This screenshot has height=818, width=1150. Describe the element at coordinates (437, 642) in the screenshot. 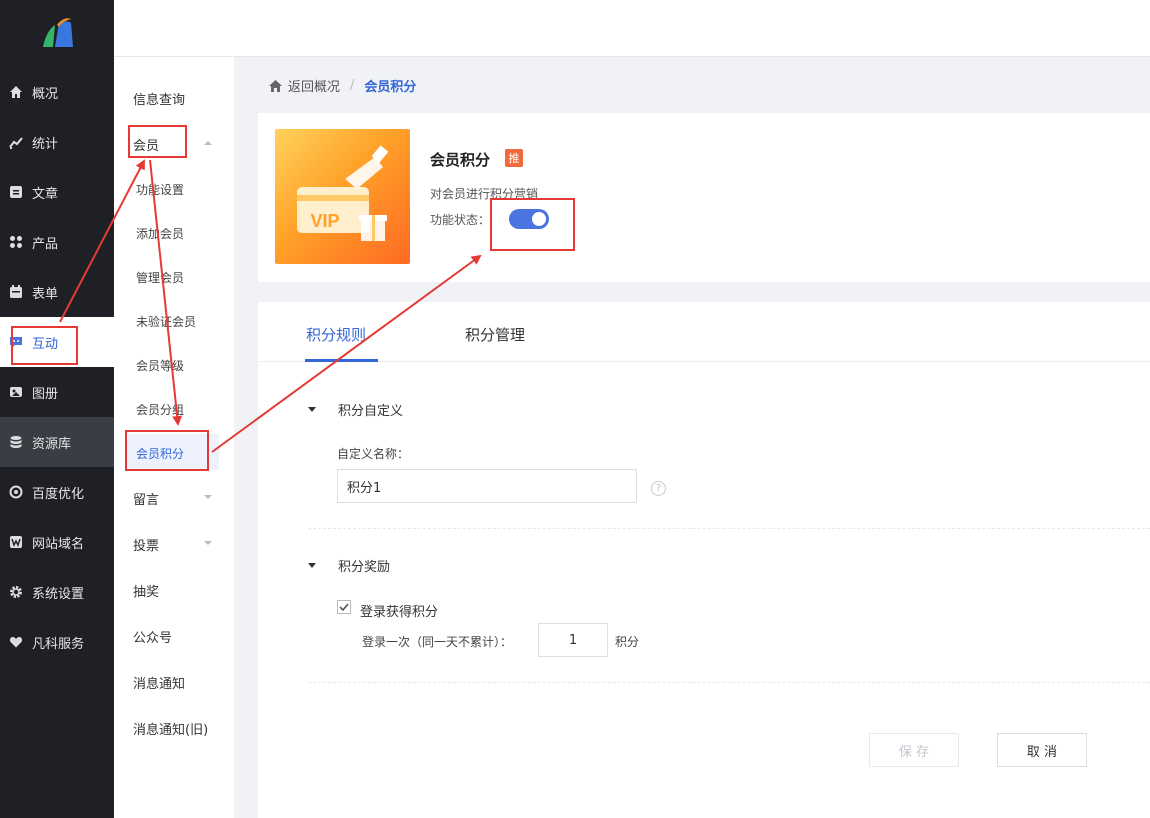

I see `login-rule-label: 登录一次（同一天不累计）：` at that location.